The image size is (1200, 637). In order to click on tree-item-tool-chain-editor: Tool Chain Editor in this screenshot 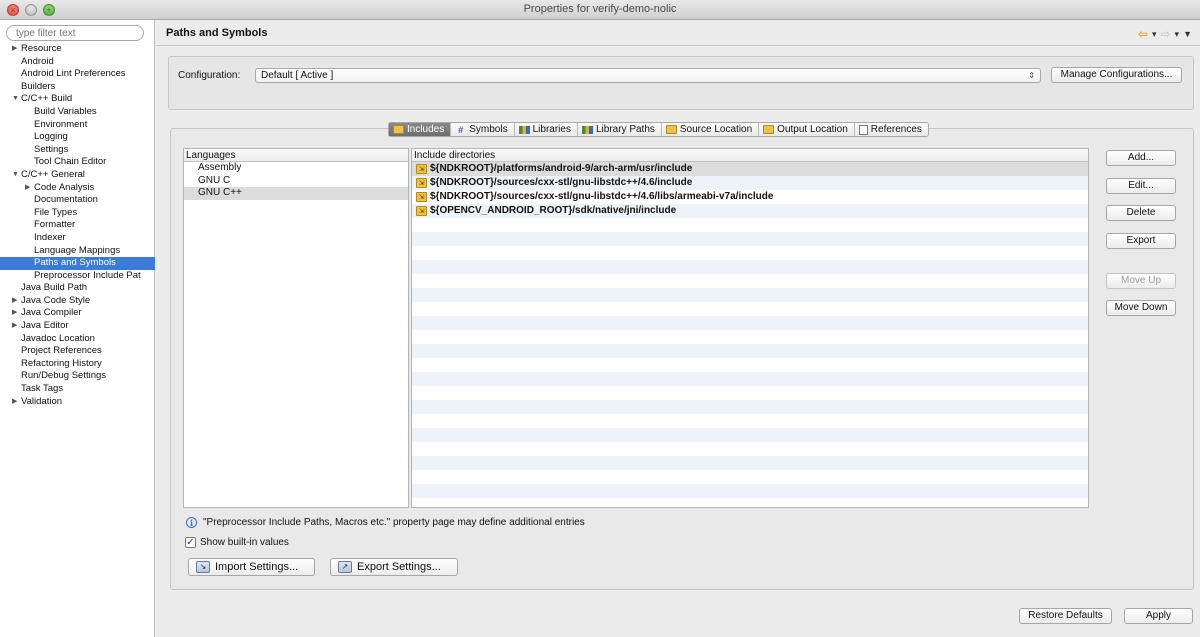, I will do `click(77, 162)`.